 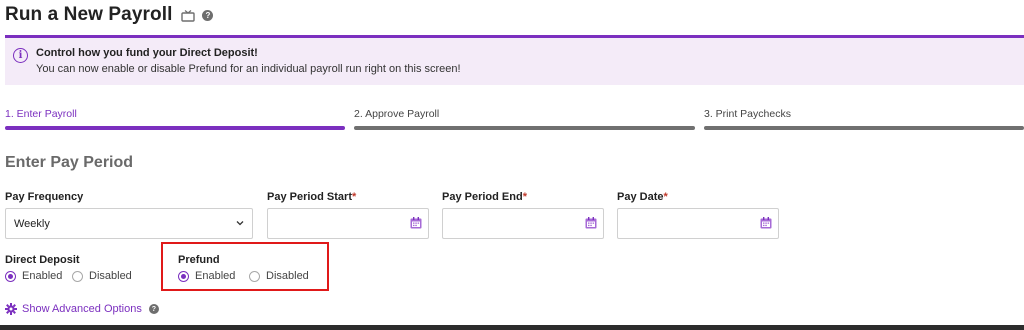 I want to click on pay-date-label-text: Pay Date, so click(x=640, y=197).